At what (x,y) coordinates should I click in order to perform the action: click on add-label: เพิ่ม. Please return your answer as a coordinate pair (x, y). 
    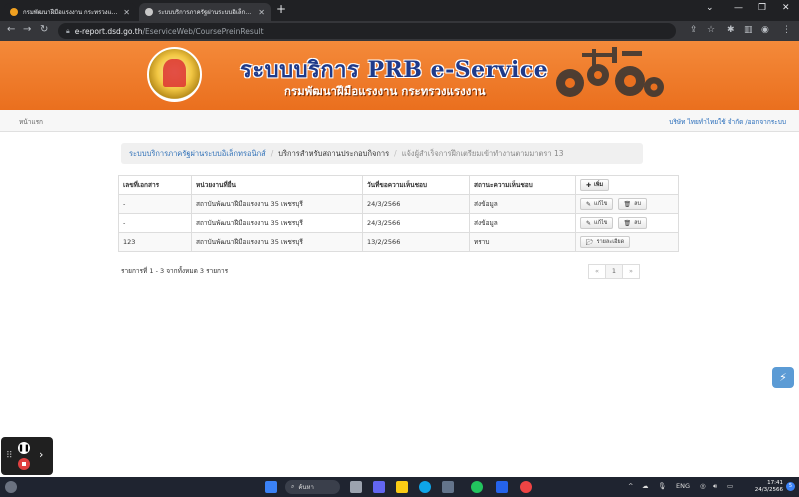
    Looking at the image, I should click on (599, 185).